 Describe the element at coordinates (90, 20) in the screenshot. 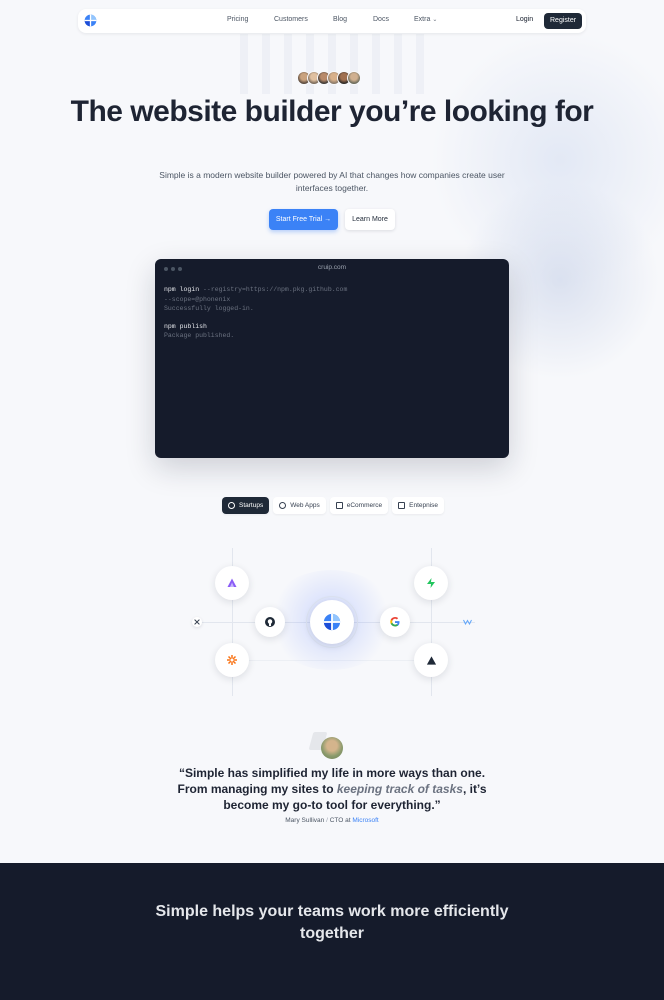

I see `logo-icon` at that location.